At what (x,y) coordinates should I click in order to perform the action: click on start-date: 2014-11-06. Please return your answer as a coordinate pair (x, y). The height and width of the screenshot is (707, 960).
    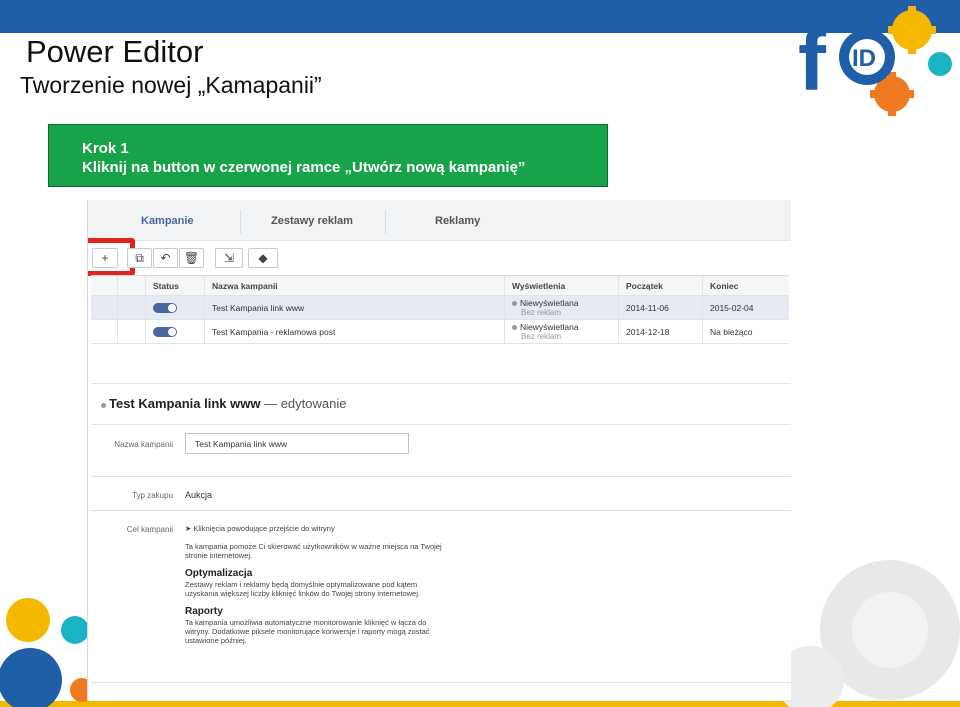
    Looking at the image, I should click on (660, 307).